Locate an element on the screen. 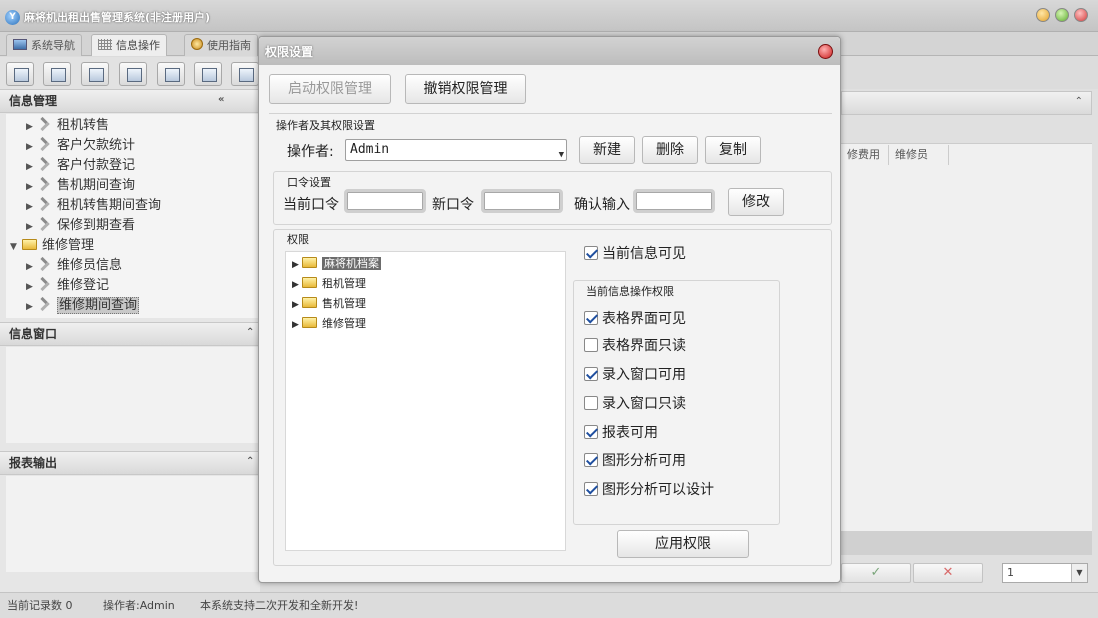 Image resolution: width=1098 pixels, height=618 pixels. document-tool-button is located at coordinates (95, 74).